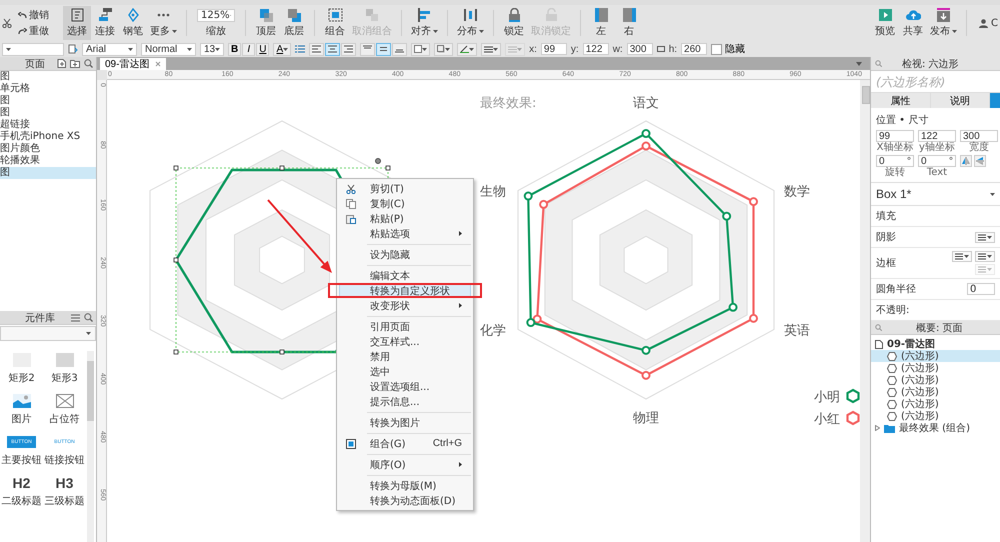 This screenshot has height=542, width=1000. Describe the element at coordinates (660, 49) in the screenshot. I see `lock-ratio-icon` at that location.